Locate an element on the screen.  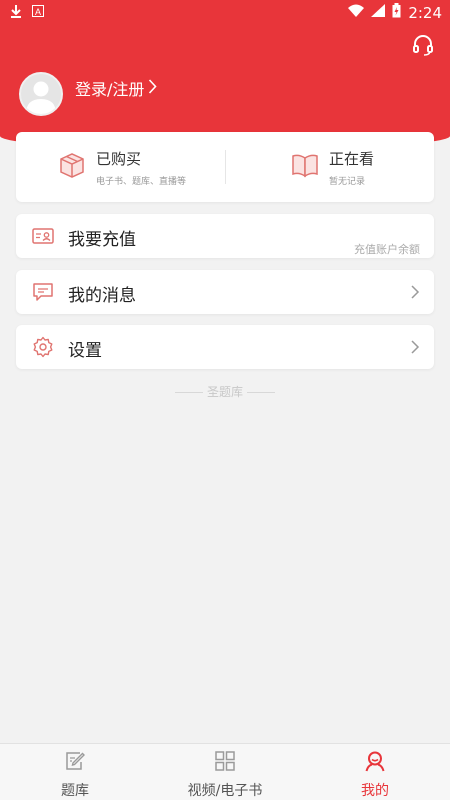
purchased-title: 已购买 is located at coordinates (119, 158).